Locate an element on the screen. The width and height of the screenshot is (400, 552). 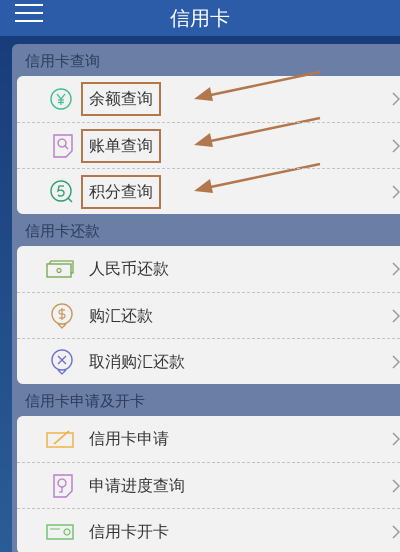
menu-item: 人民币还款 is located at coordinates (208, 269).